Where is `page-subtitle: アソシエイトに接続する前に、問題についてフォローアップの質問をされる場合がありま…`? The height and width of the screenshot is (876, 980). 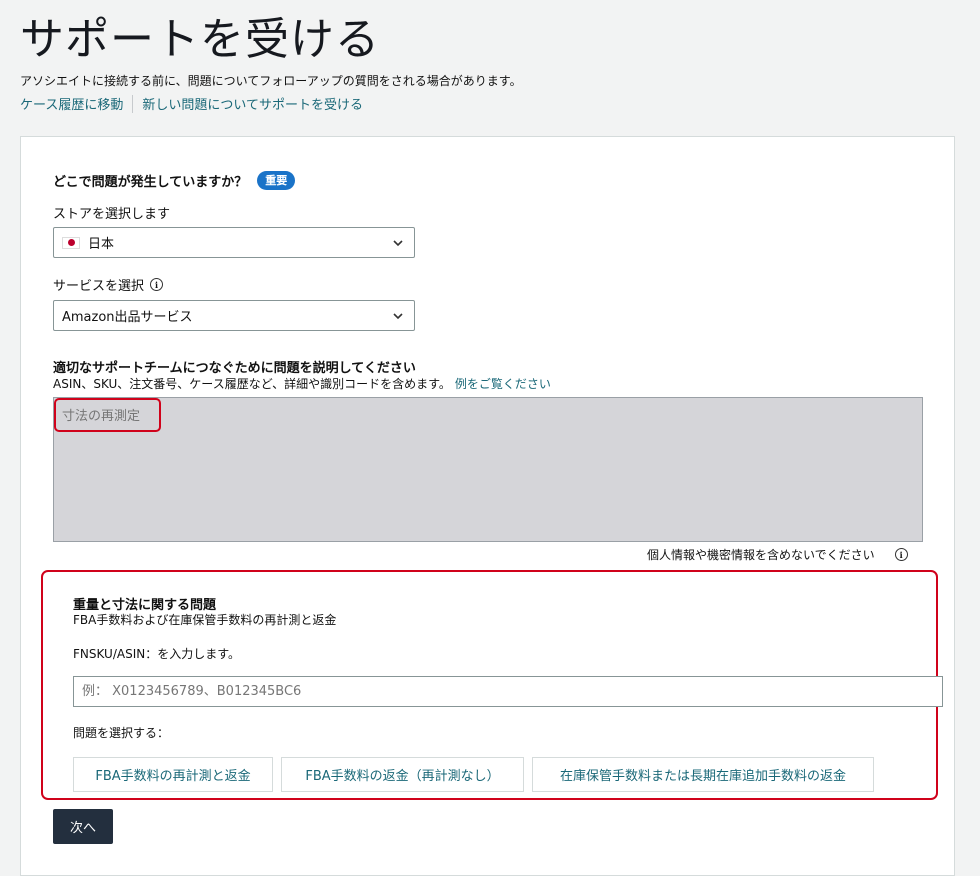
page-subtitle: アソシエイトに接続する前に、問題についてフォローアップの質問をされる場合がありま… is located at coordinates (271, 81).